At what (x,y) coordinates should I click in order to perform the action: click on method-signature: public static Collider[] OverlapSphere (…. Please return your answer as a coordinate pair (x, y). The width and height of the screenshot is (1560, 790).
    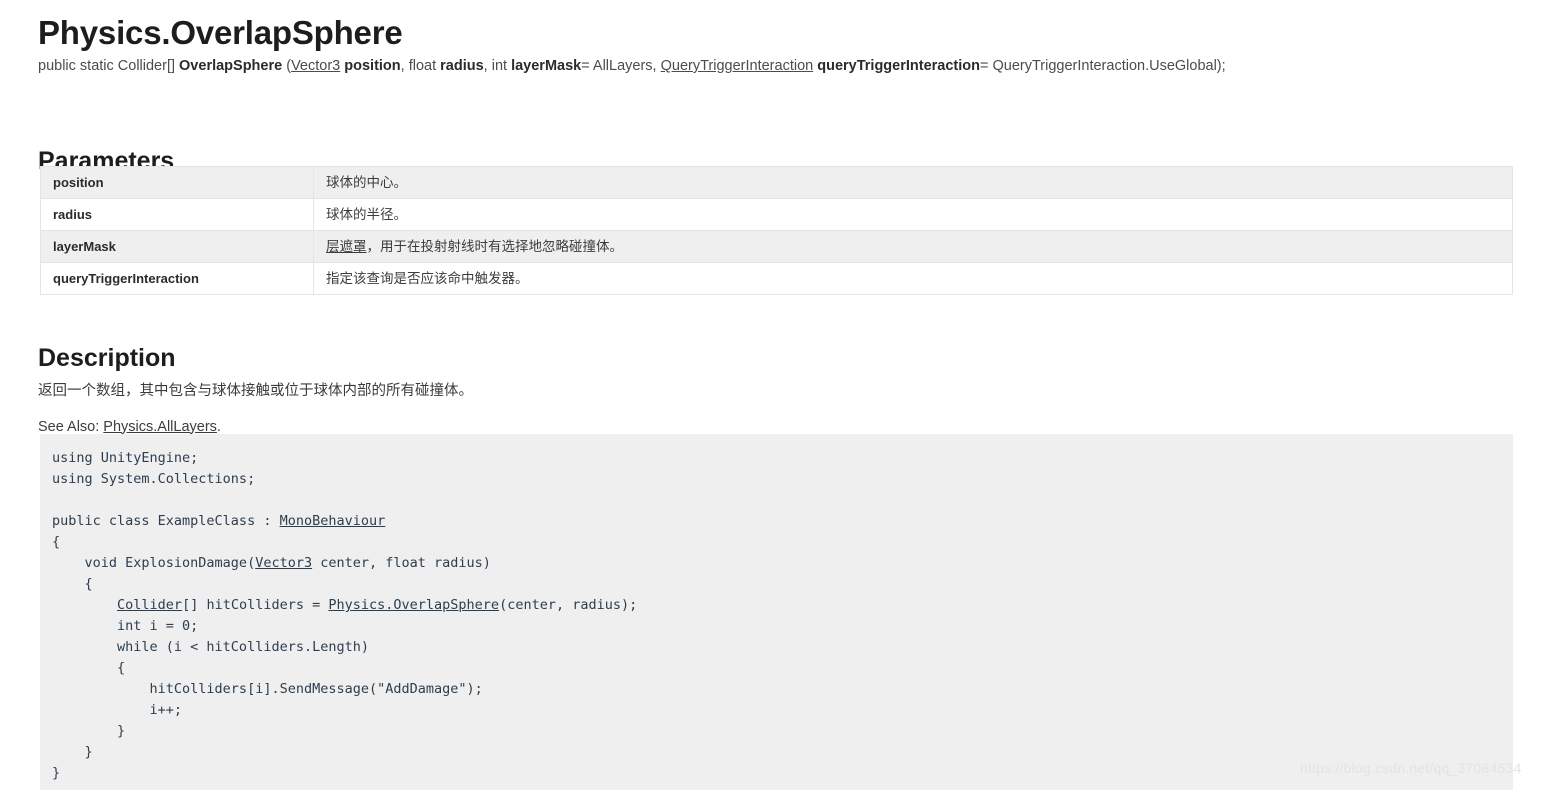
    Looking at the image, I should click on (632, 66).